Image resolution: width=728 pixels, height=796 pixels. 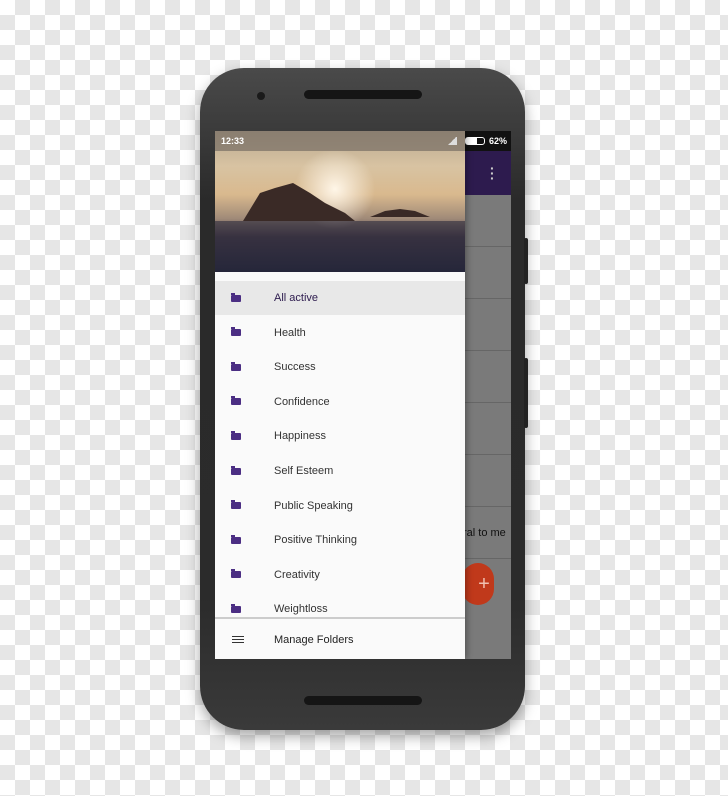 I want to click on drawer-item-positive-thinking: Positive Thinking, so click(x=340, y=540).